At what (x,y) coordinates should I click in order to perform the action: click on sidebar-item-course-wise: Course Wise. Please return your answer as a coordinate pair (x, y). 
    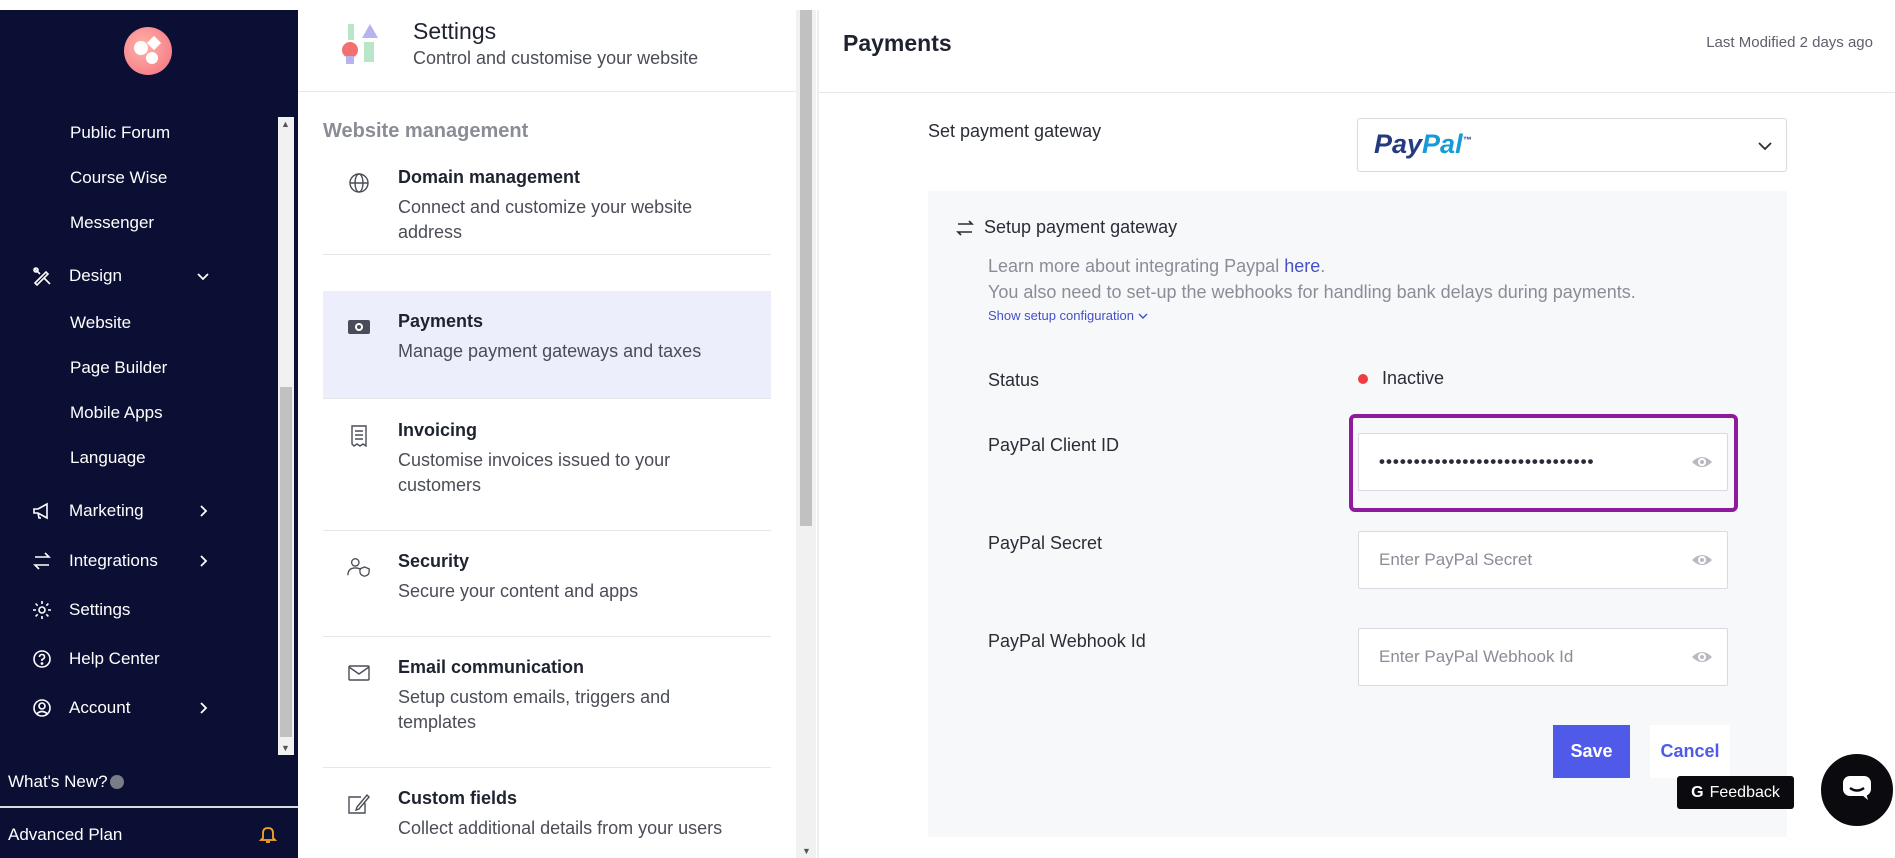
    Looking at the image, I should click on (118, 178).